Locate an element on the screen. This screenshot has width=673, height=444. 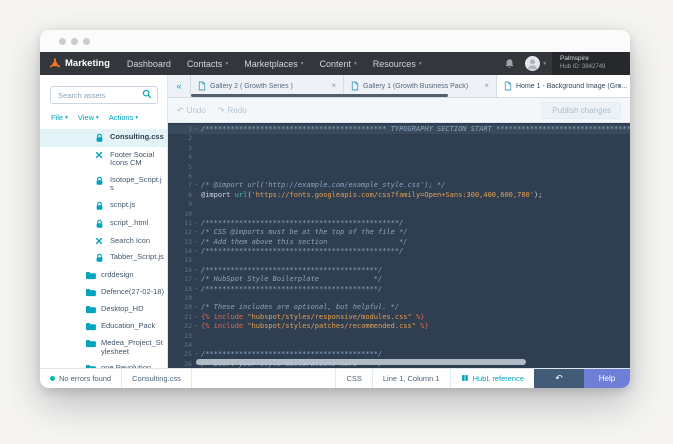
sidebar-menu-view: View ▾ is located at coordinates (88, 117).